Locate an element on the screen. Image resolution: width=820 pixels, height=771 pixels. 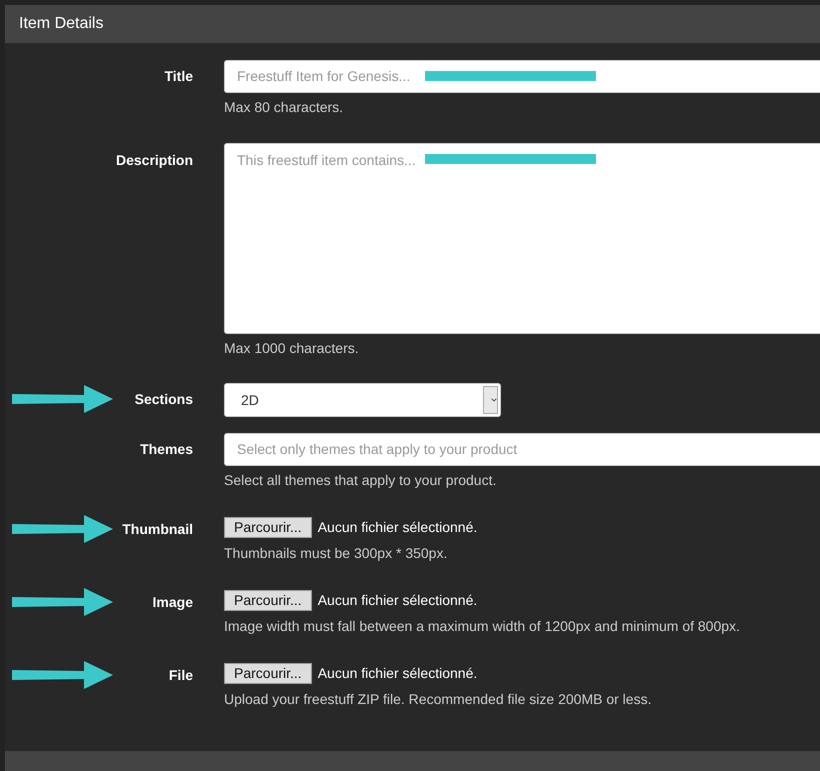
dropdown-value: 2D is located at coordinates (250, 400).